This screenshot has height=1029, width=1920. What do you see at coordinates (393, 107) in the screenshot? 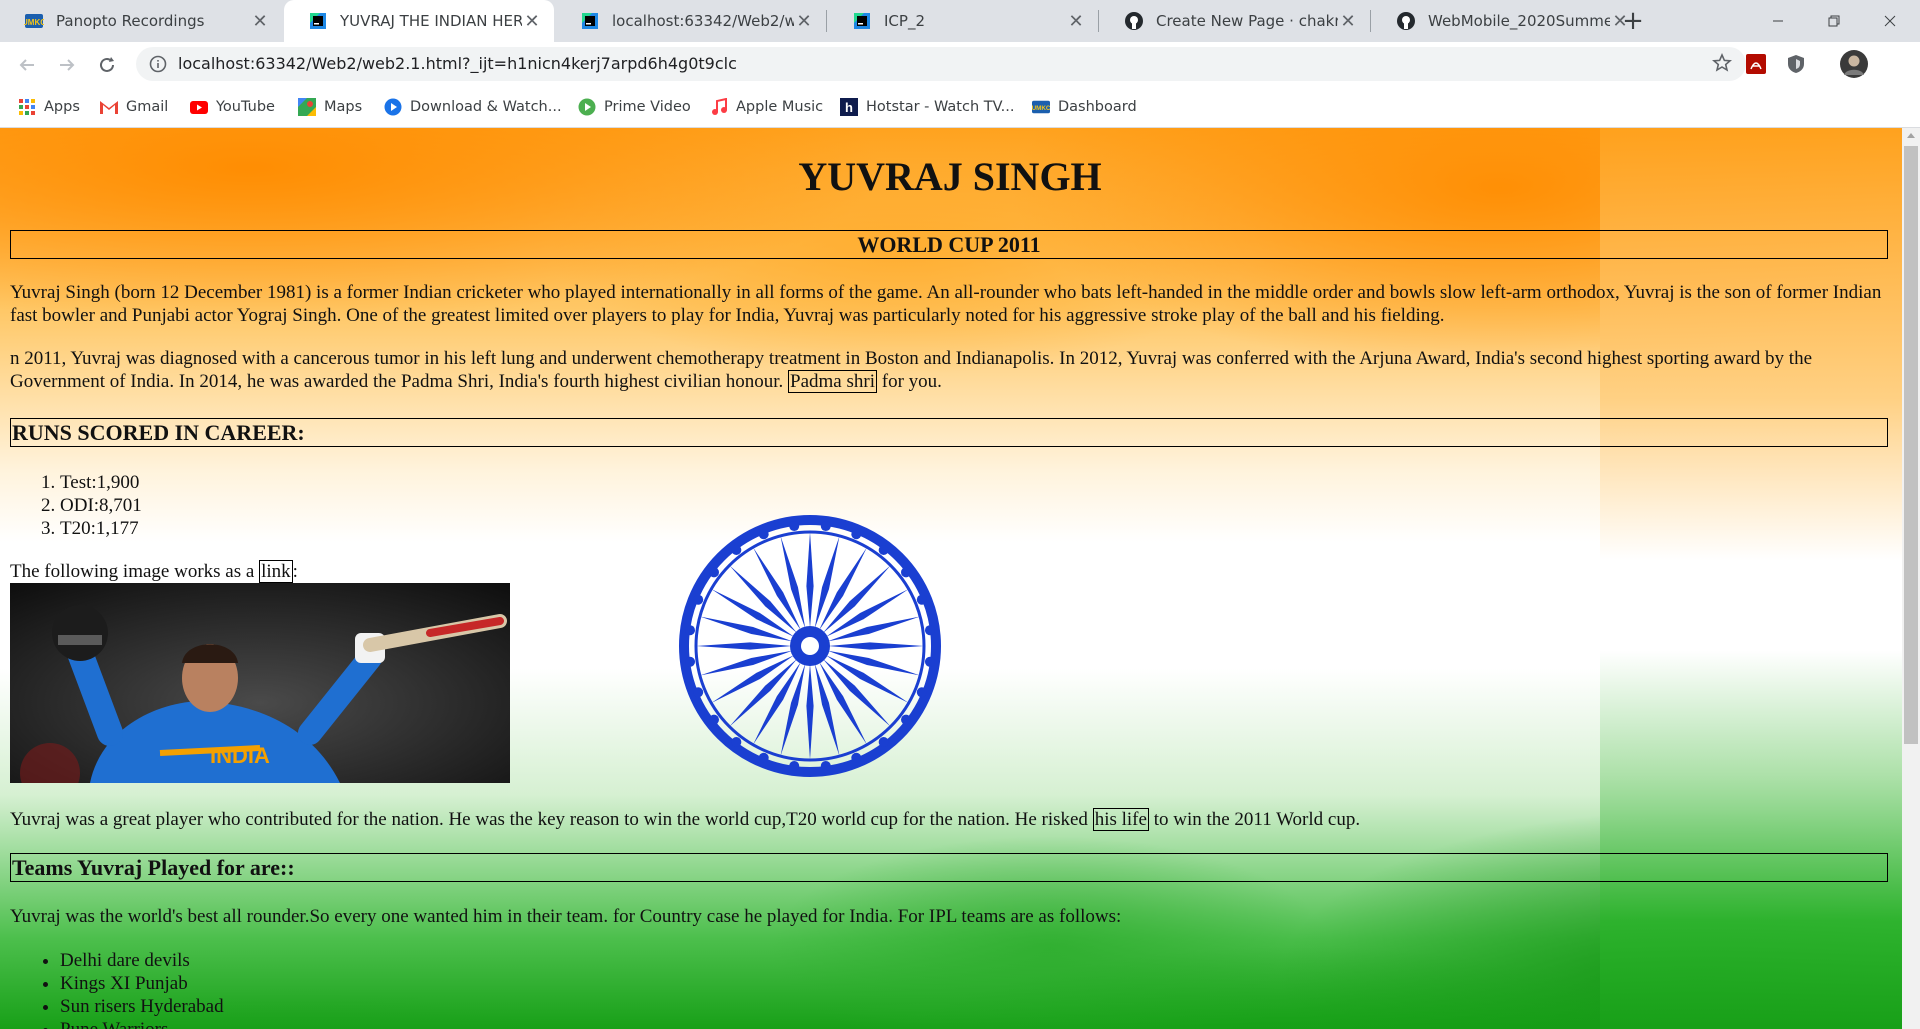
I see `download-play-icon` at bounding box center [393, 107].